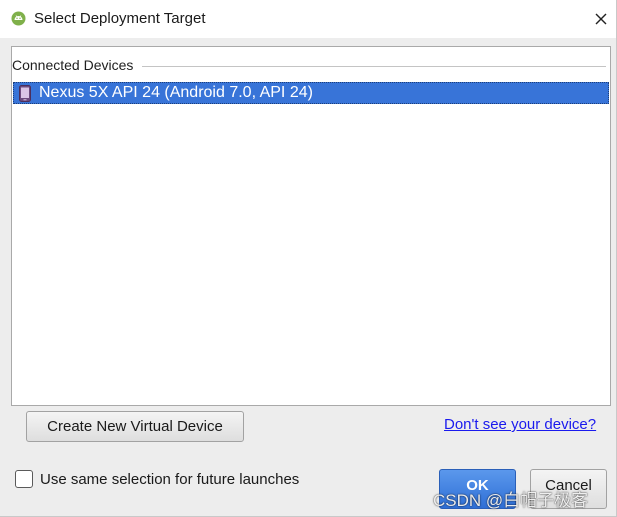 This screenshot has width=617, height=517. What do you see at coordinates (75, 65) in the screenshot?
I see `section-label-connected-devices: Connected Devices` at bounding box center [75, 65].